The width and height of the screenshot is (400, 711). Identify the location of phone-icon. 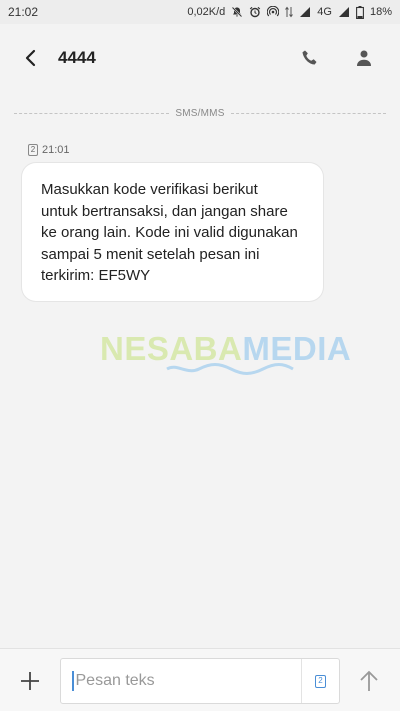
(309, 57).